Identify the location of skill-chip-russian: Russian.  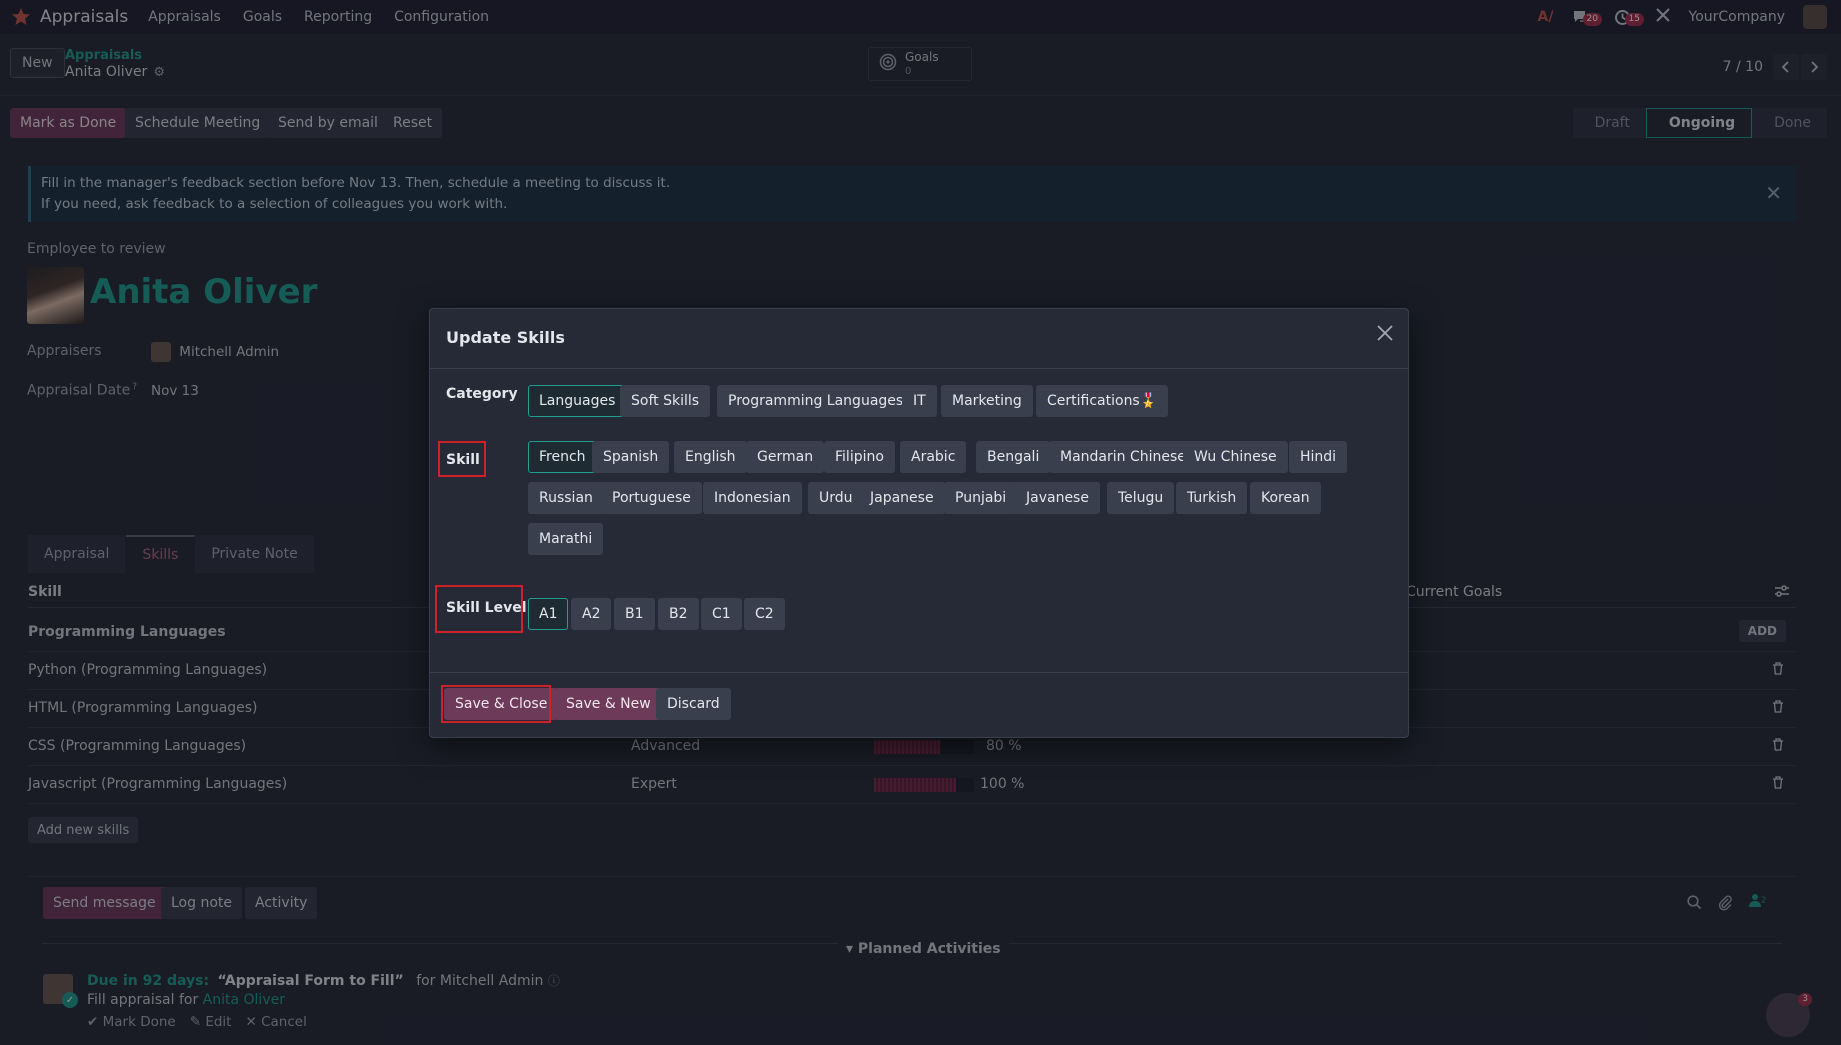
(566, 498).